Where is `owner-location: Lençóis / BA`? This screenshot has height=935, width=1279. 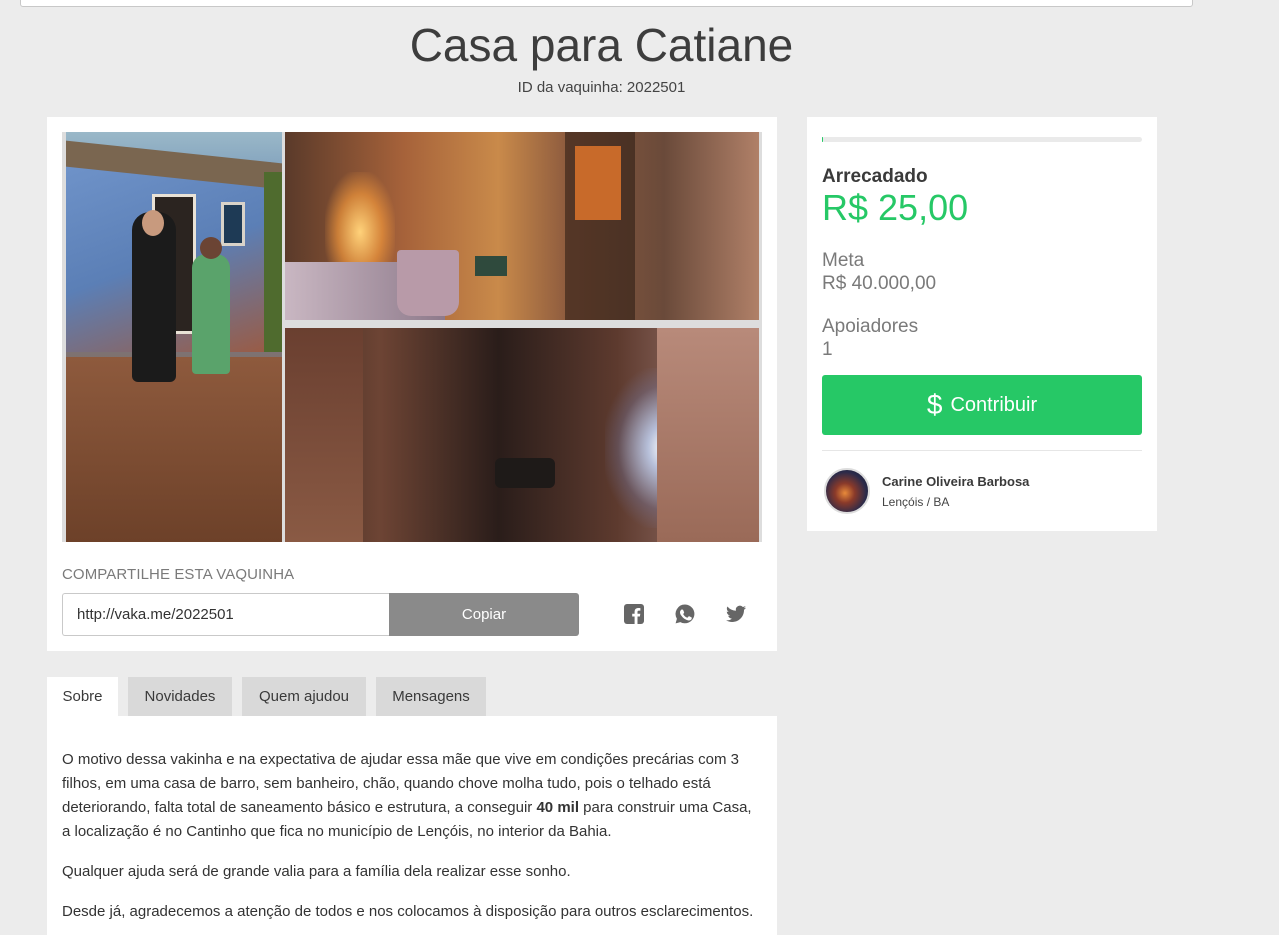
owner-location: Lençóis / BA is located at coordinates (916, 502).